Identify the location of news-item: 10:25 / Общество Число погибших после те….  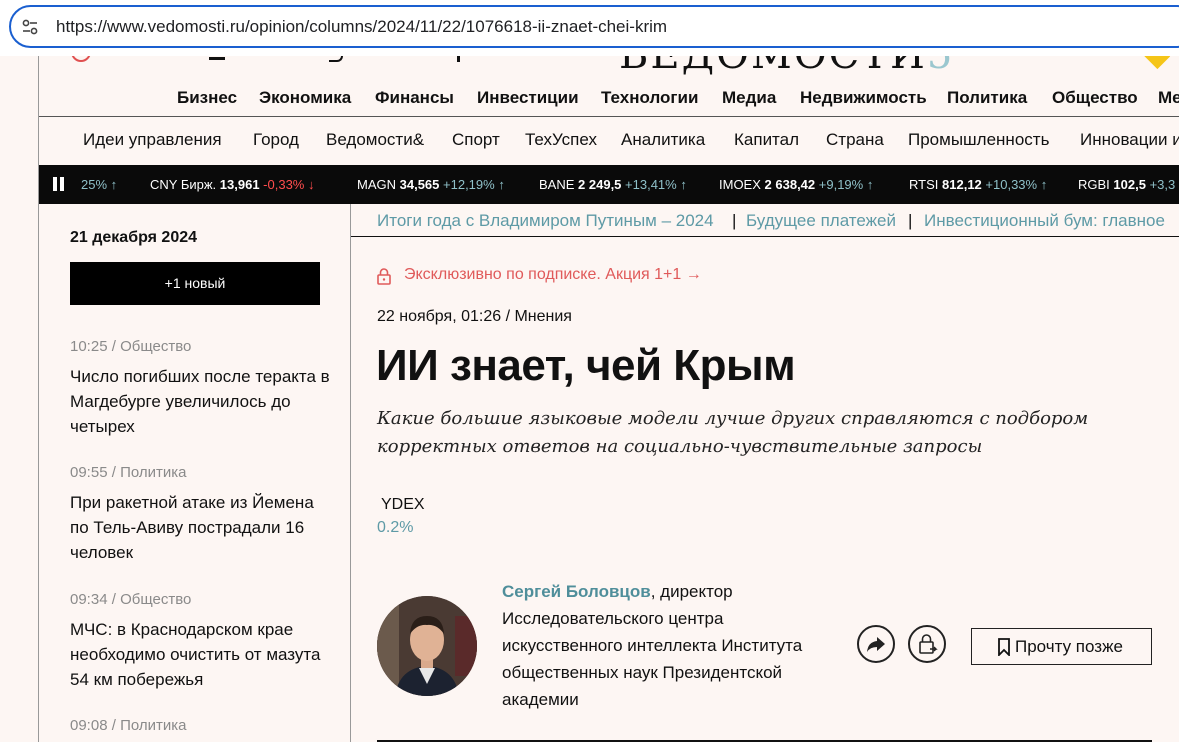
(200, 388).